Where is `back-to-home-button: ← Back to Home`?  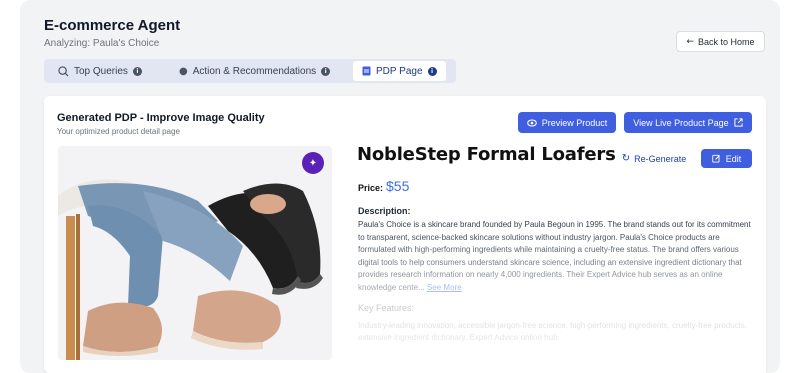 back-to-home-button: ← Back to Home is located at coordinates (720, 41).